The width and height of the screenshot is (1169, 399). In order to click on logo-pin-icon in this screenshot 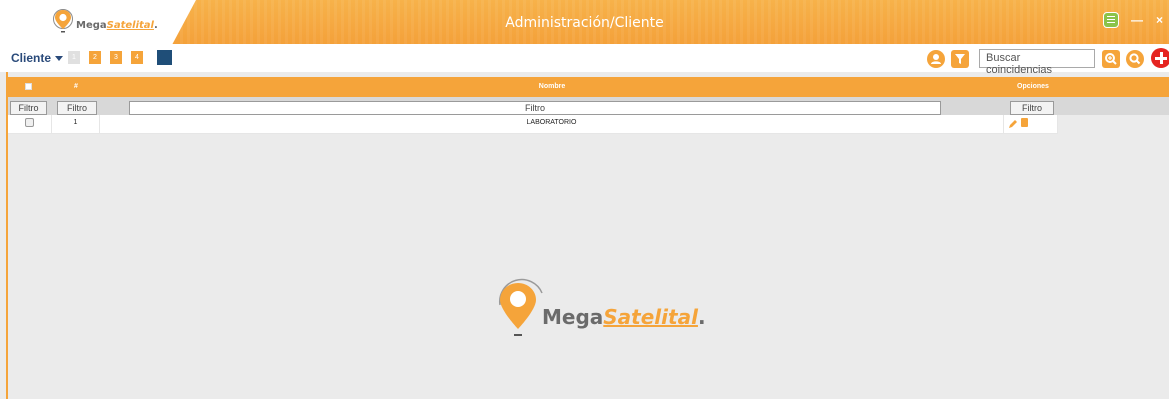, I will do `click(520, 307)`.